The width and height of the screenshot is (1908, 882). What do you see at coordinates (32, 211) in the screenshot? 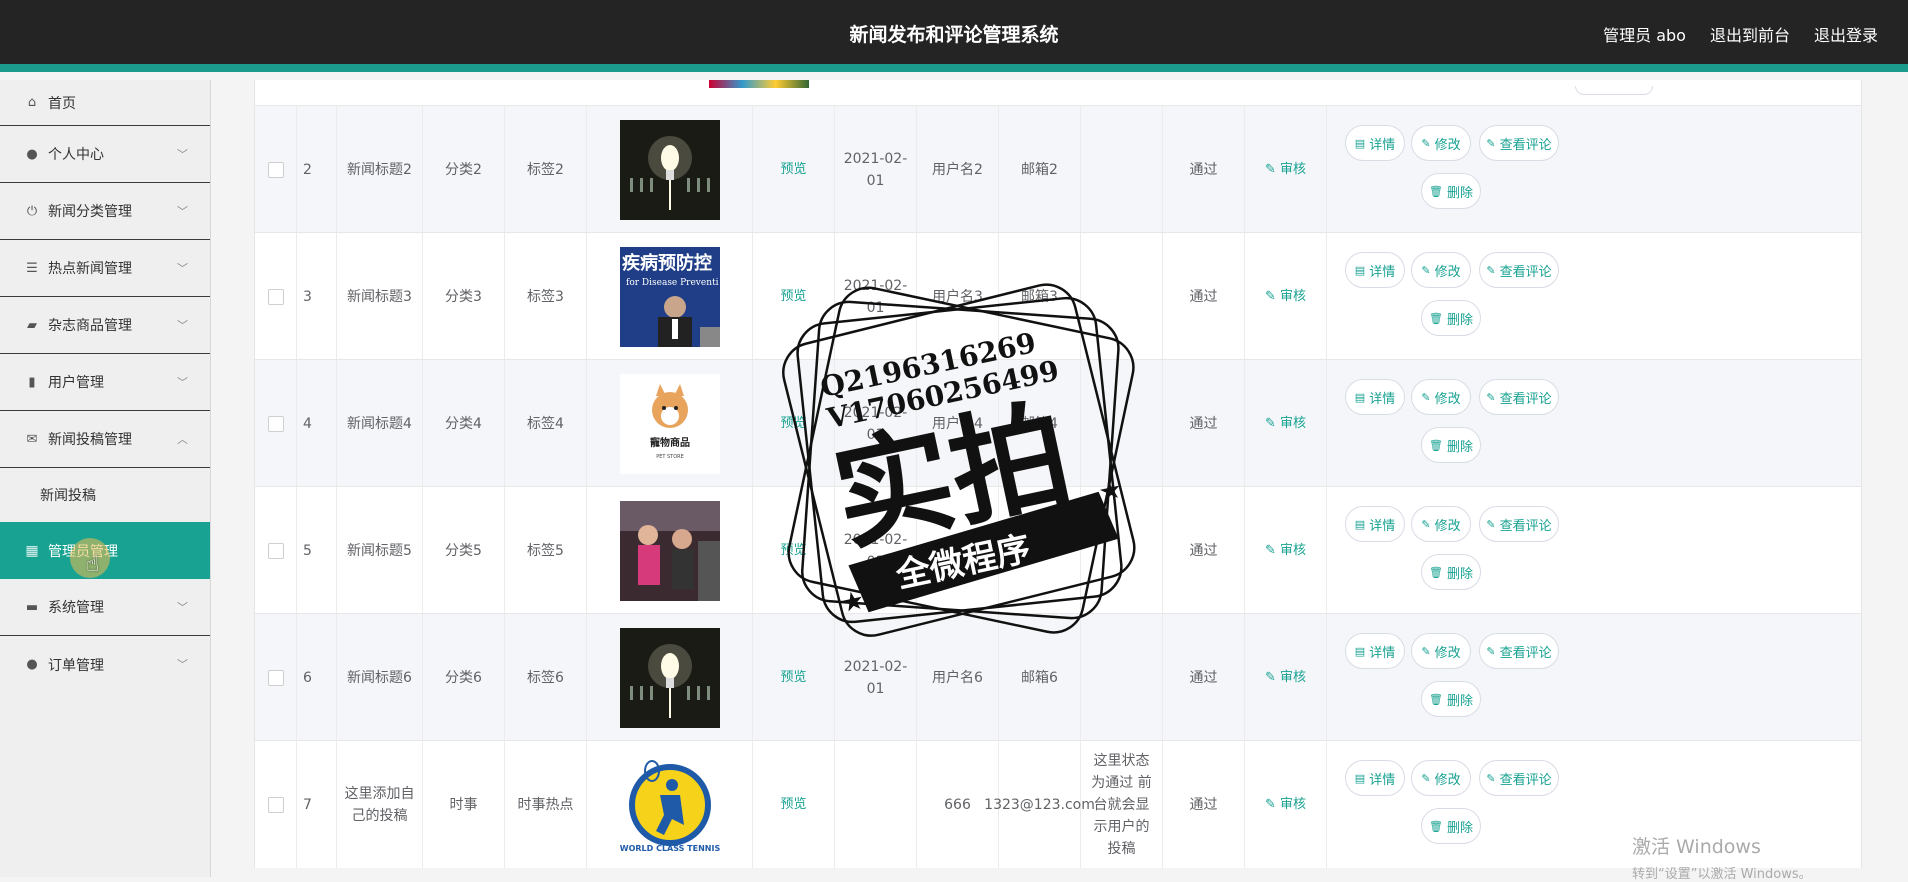
I see `power-icon: ⏻` at bounding box center [32, 211].